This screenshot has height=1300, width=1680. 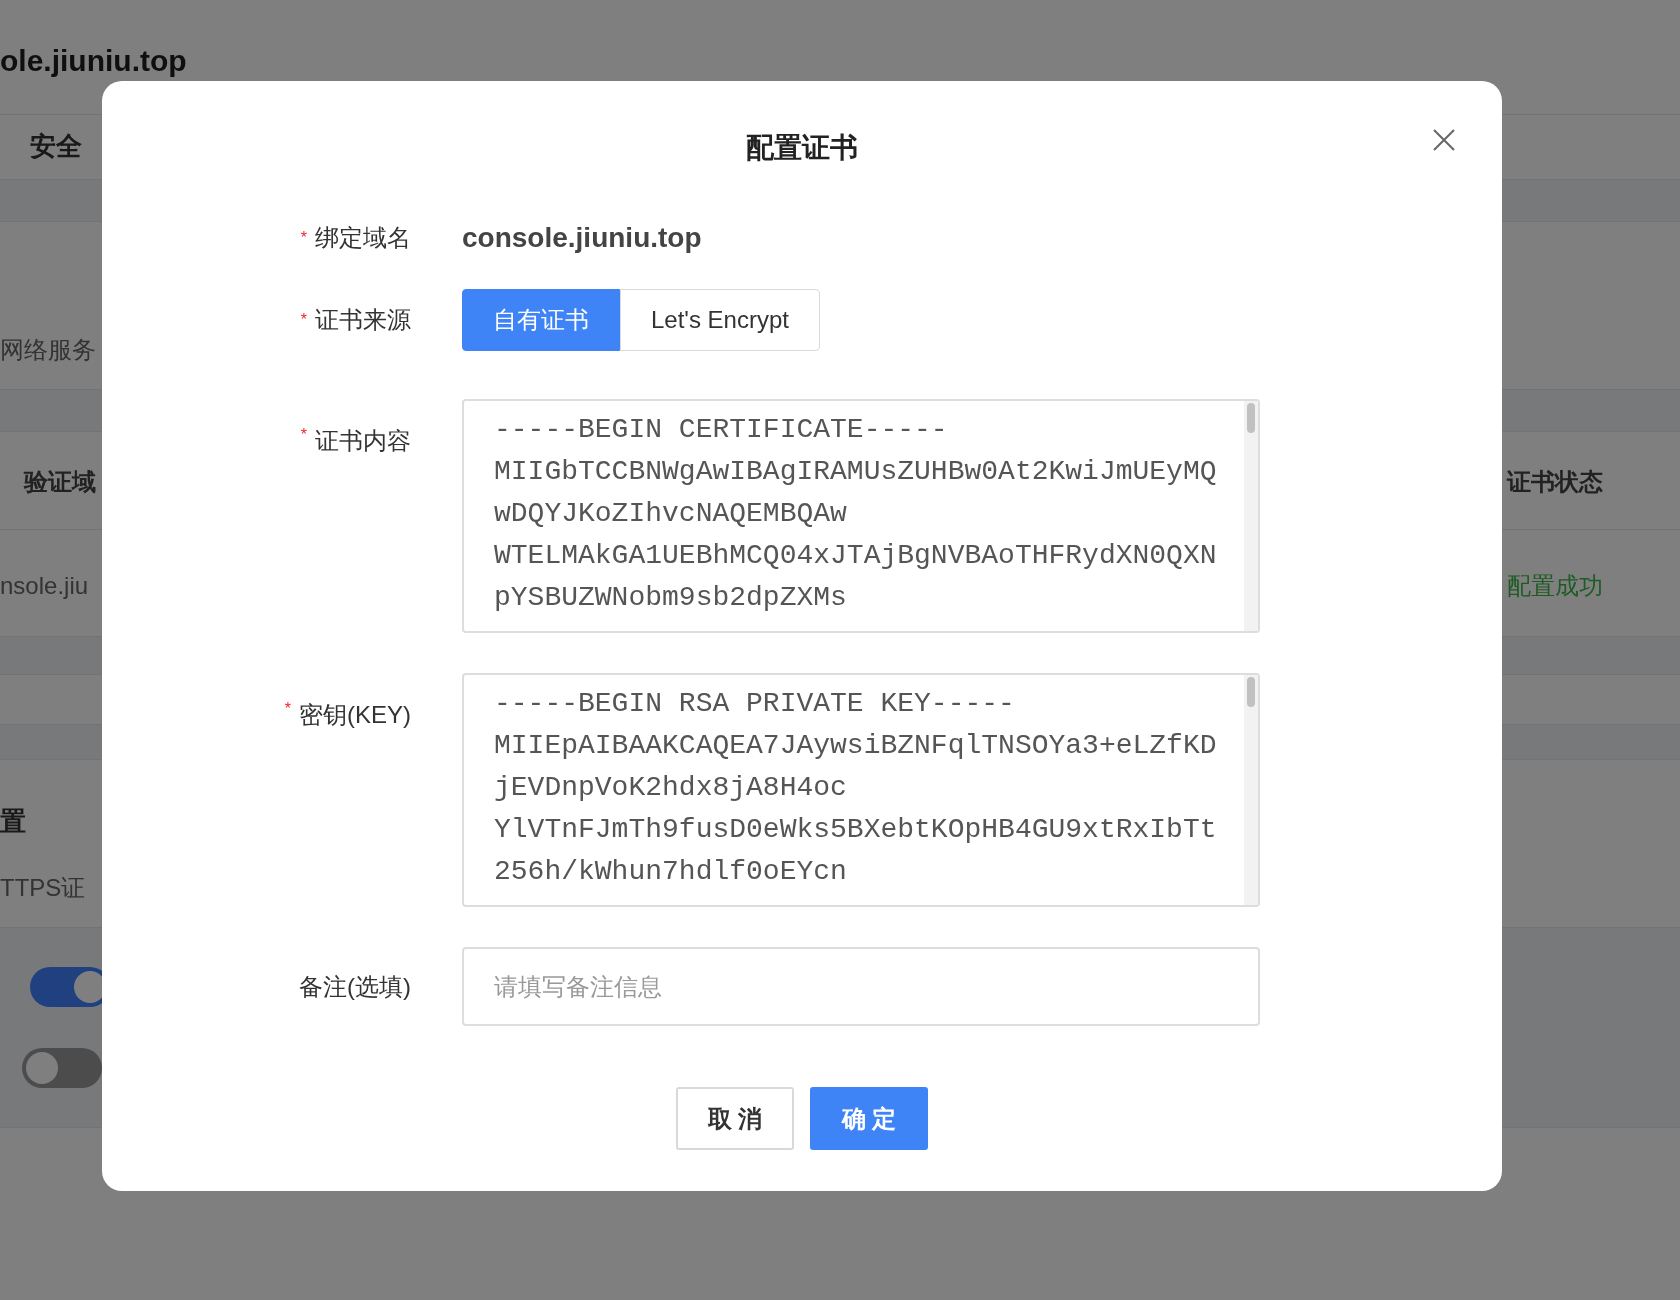 I want to click on cancel-button: 取 消, so click(x=735, y=1118).